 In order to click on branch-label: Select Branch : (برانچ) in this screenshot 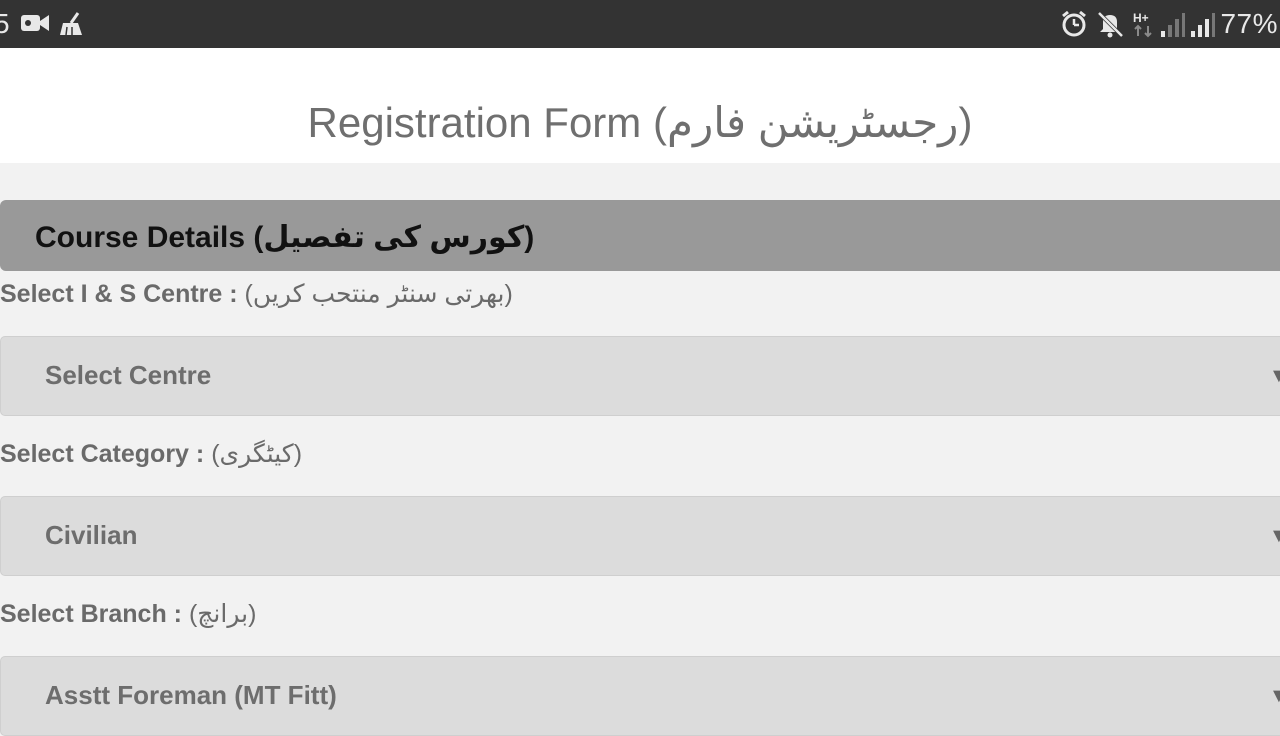, I will do `click(128, 614)`.